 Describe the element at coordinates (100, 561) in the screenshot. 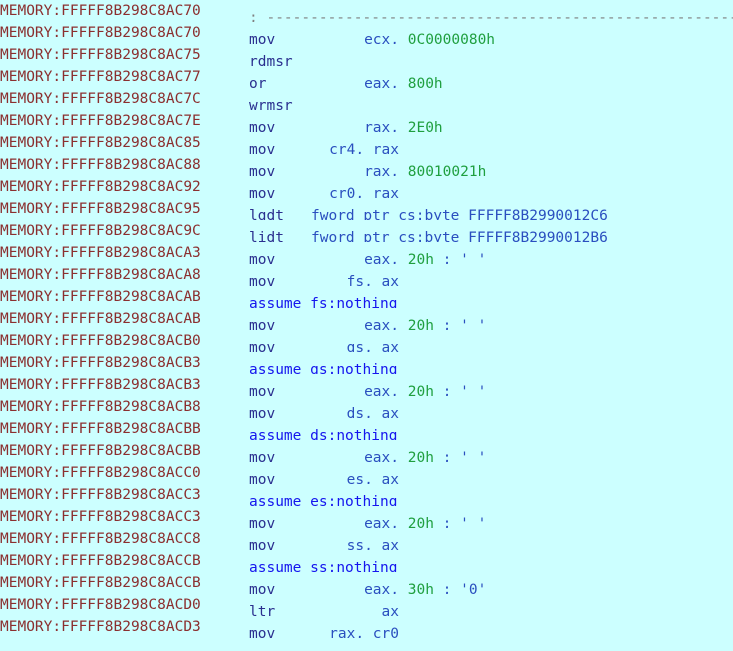

I see `line-address: MEMORY:FFFFF8B298C8ACCB` at that location.